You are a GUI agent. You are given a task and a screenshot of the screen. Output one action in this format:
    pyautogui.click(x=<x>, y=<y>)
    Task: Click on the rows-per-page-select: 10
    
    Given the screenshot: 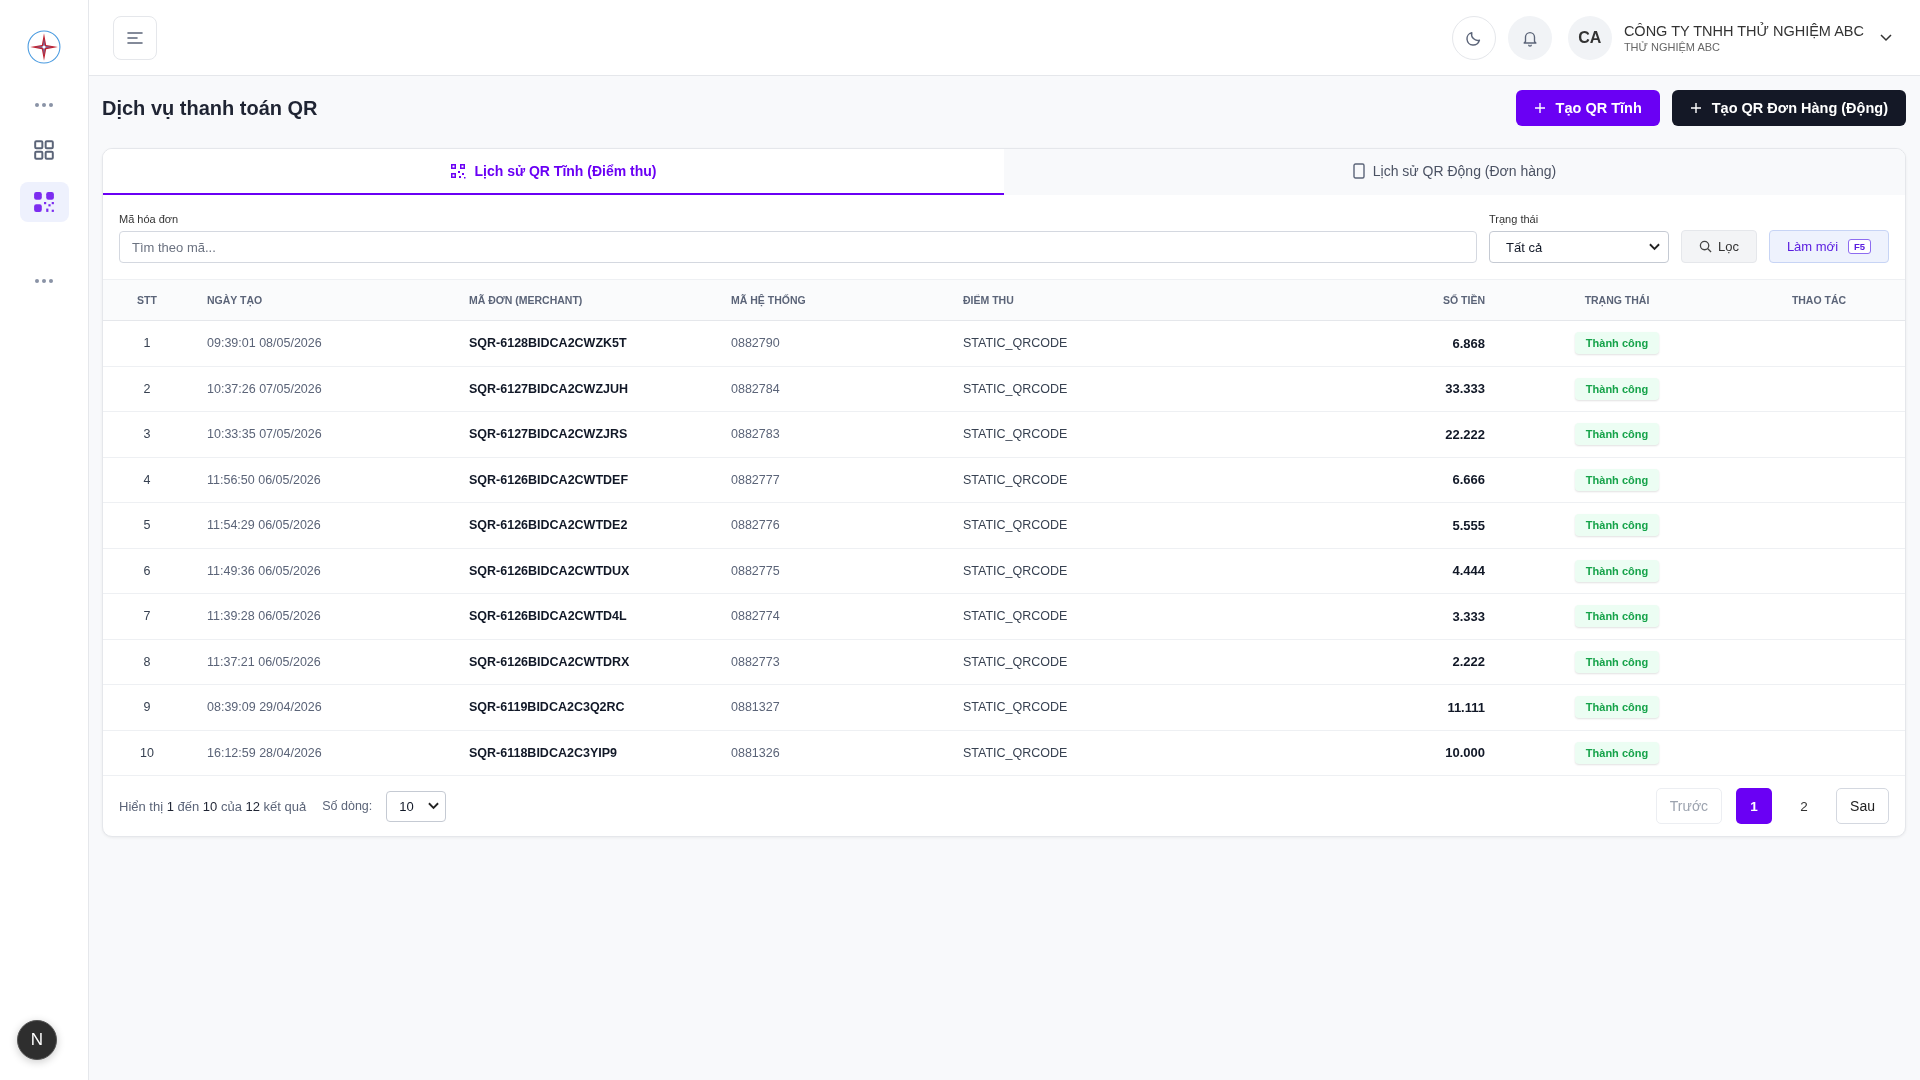 What is the action you would take?
    pyautogui.click(x=416, y=806)
    